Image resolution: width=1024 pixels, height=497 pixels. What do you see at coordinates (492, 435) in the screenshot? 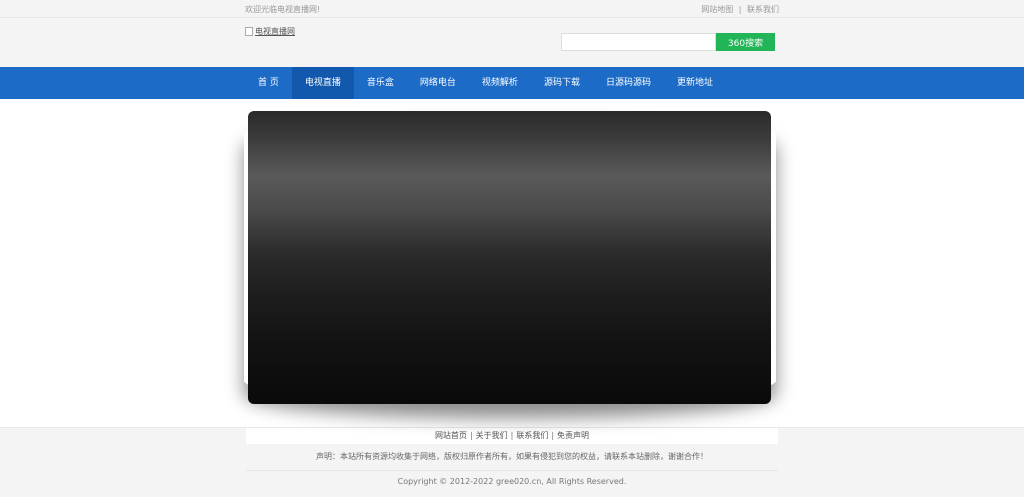
I see `footer-link-about: 关于我们` at bounding box center [492, 435].